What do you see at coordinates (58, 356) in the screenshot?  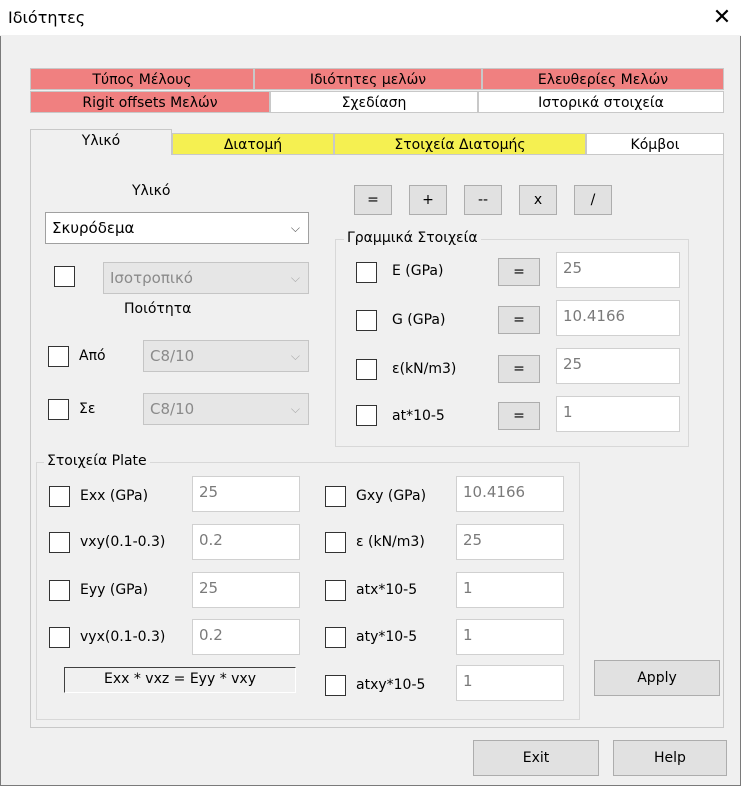 I see `from-checkbox` at bounding box center [58, 356].